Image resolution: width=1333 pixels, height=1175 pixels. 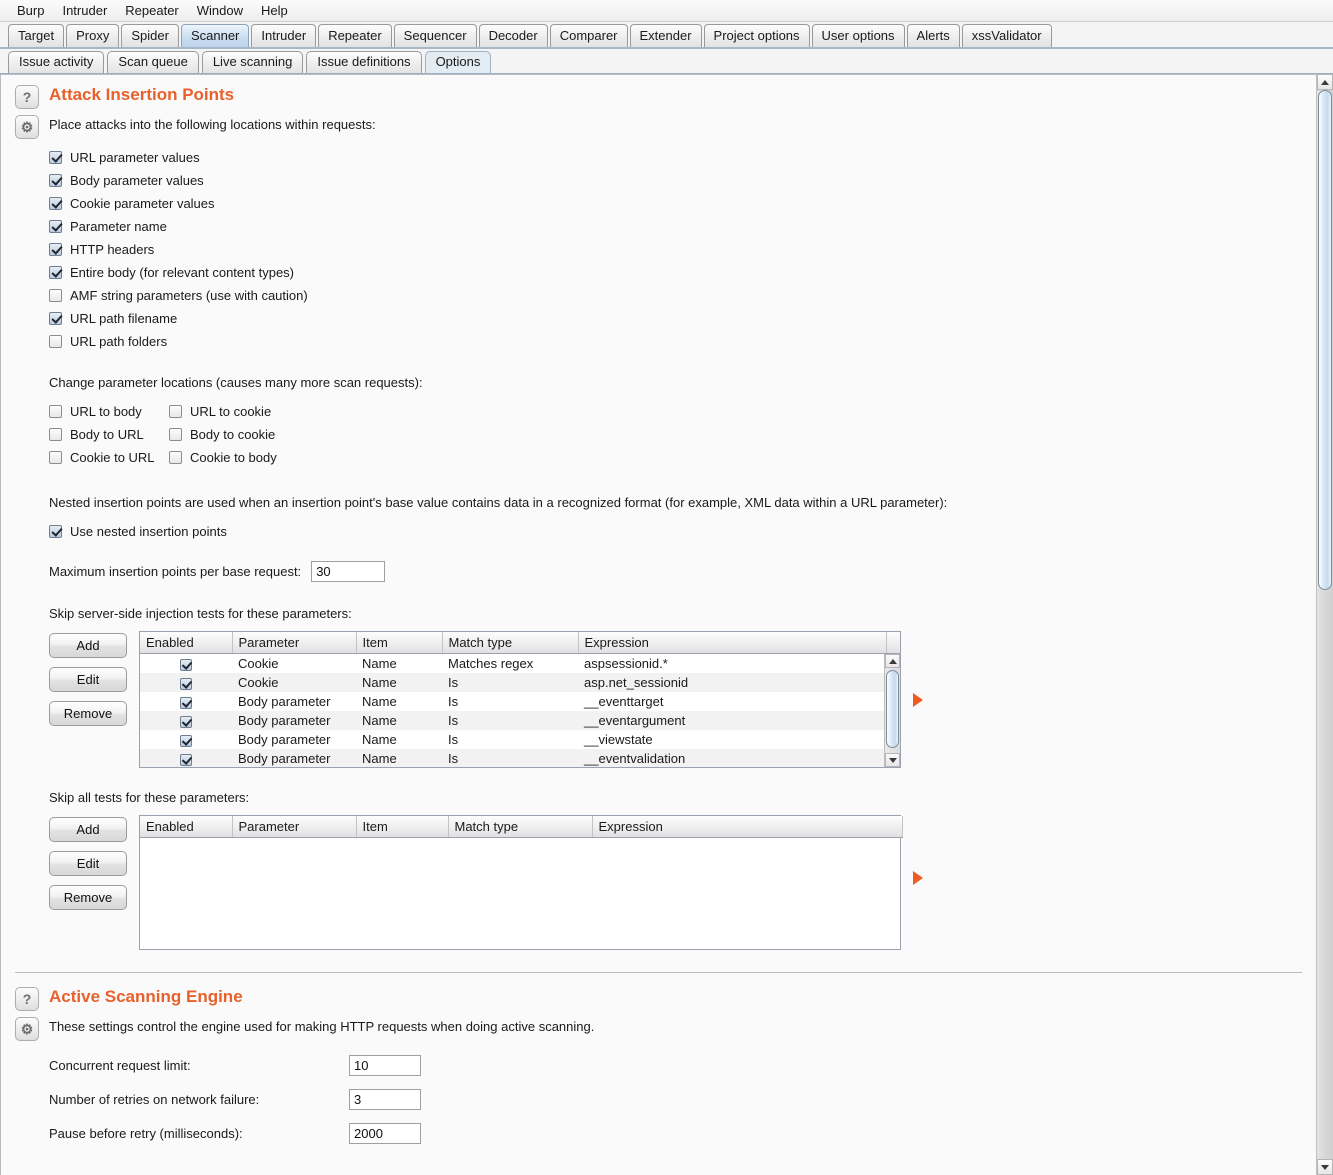 I want to click on tab-sequencer: Sequencer, so click(x=435, y=35).